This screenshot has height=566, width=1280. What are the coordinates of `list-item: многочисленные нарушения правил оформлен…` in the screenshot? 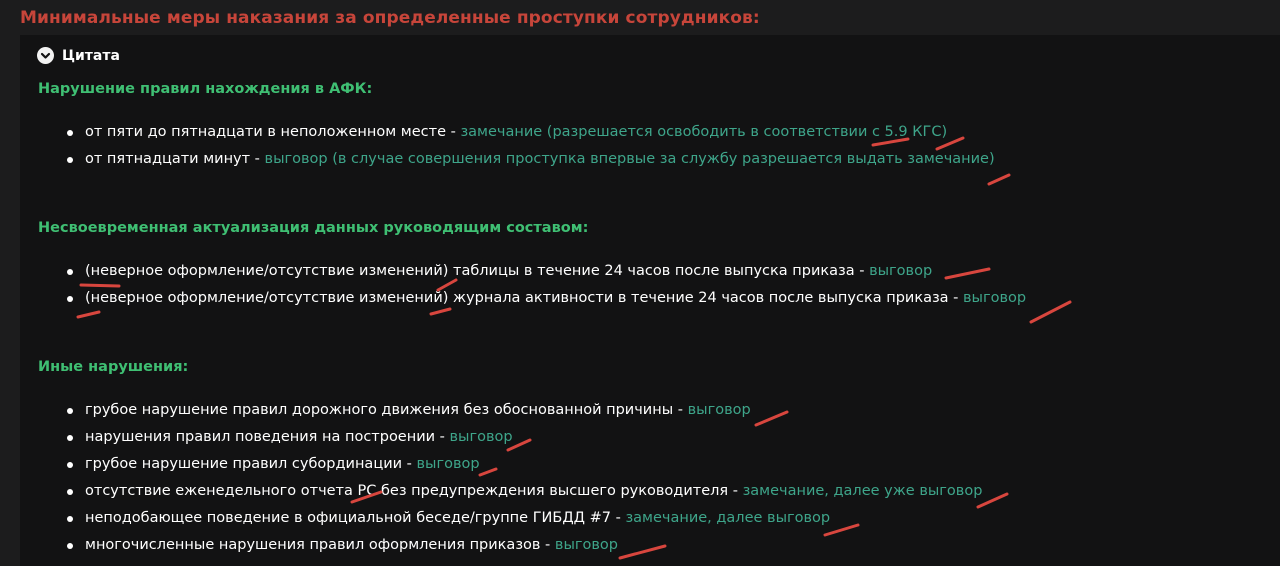 It's located at (523, 545).